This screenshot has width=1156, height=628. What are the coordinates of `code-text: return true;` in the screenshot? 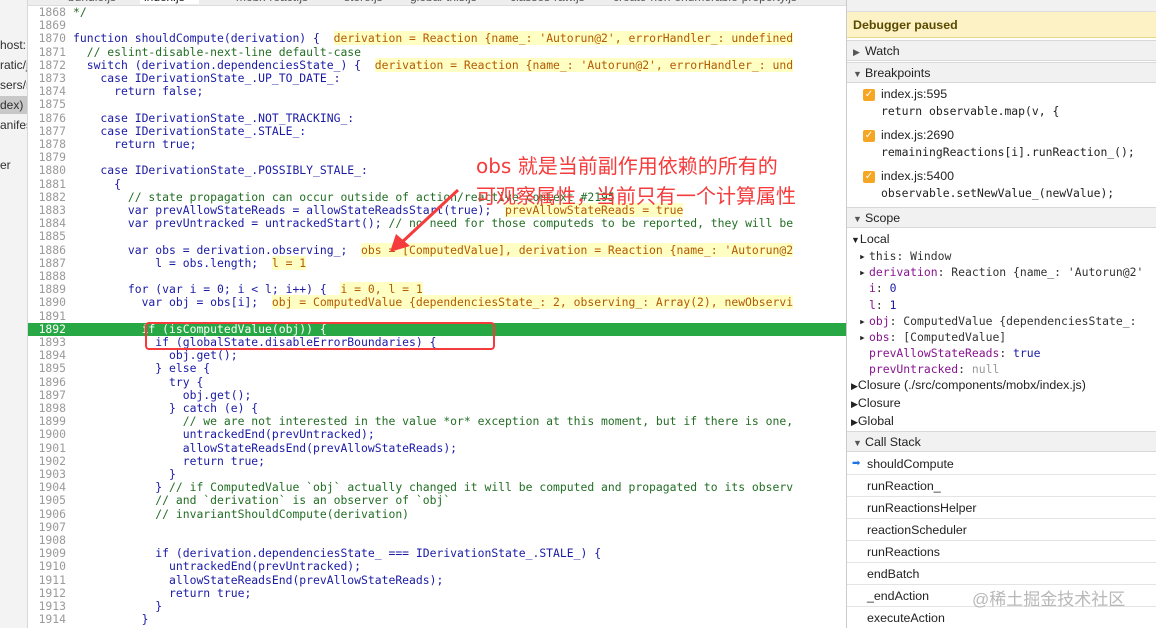 It's located at (134, 144).